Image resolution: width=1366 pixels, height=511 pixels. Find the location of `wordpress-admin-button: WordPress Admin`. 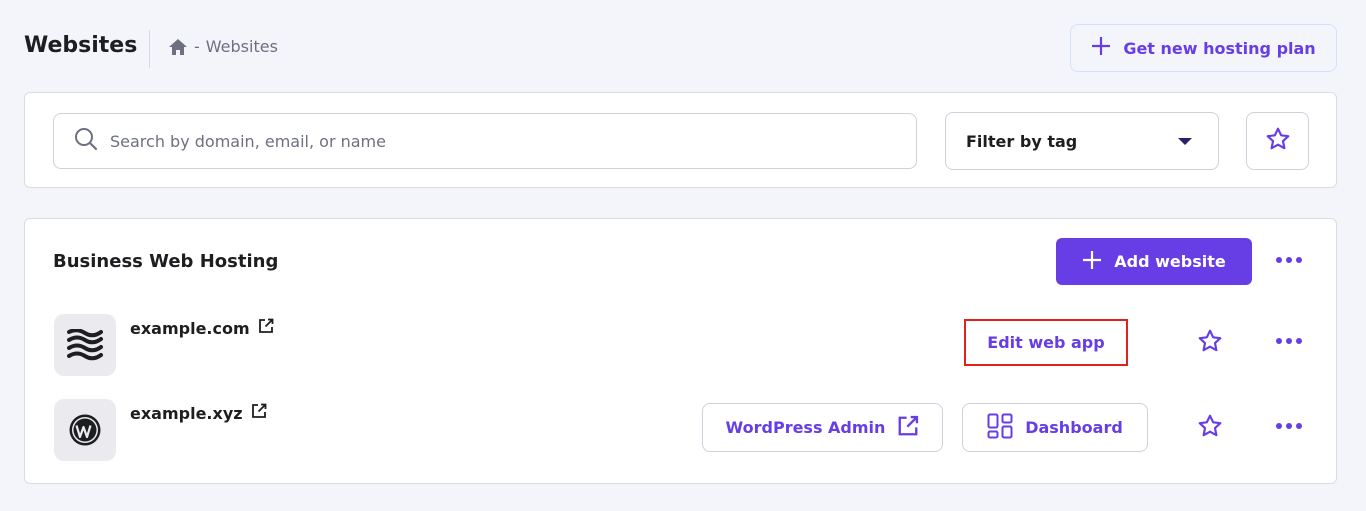

wordpress-admin-button: WordPress Admin is located at coordinates (822, 427).